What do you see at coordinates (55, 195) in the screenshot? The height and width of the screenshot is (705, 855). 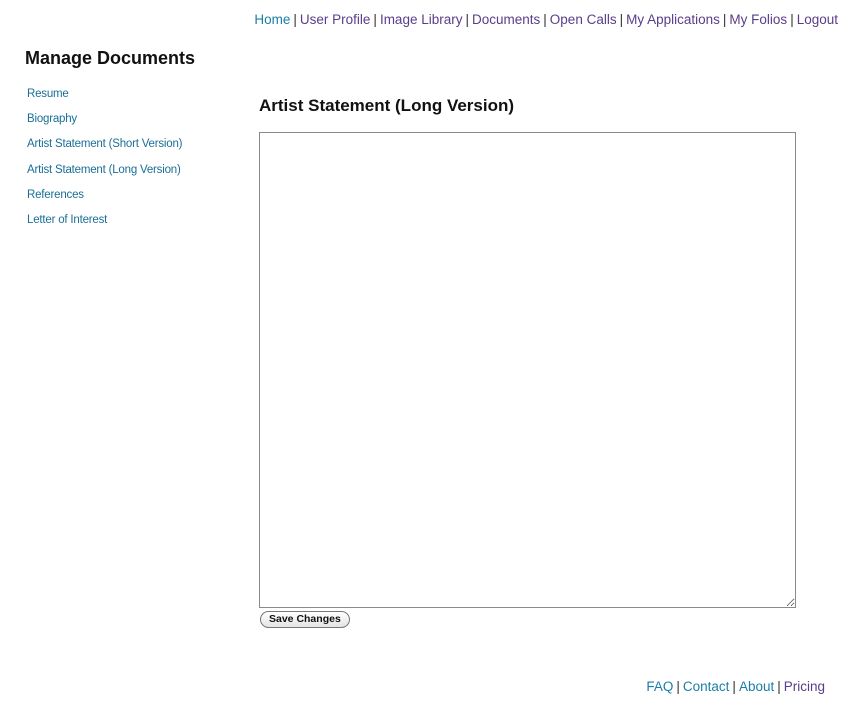 I see `sidebar-link-references: References` at bounding box center [55, 195].